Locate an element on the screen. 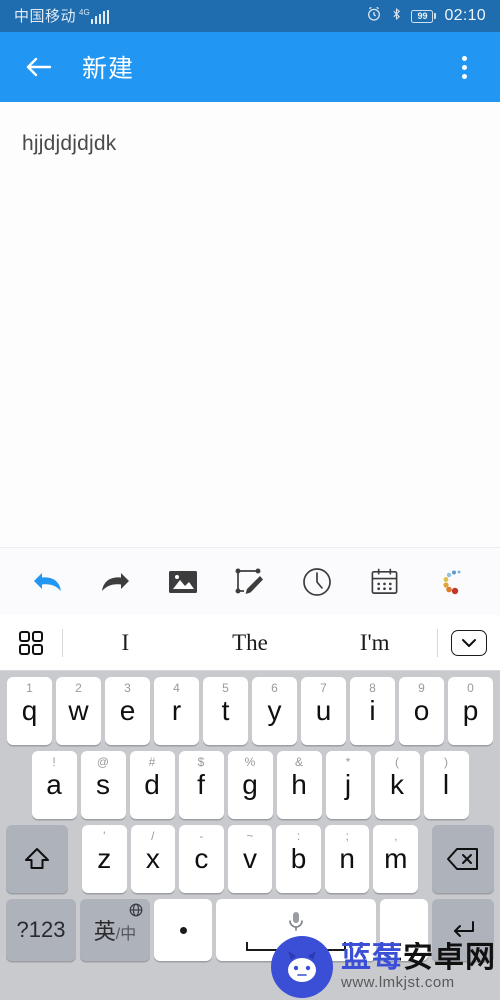 This screenshot has width=500, height=1000. key-j: * j is located at coordinates (348, 785).